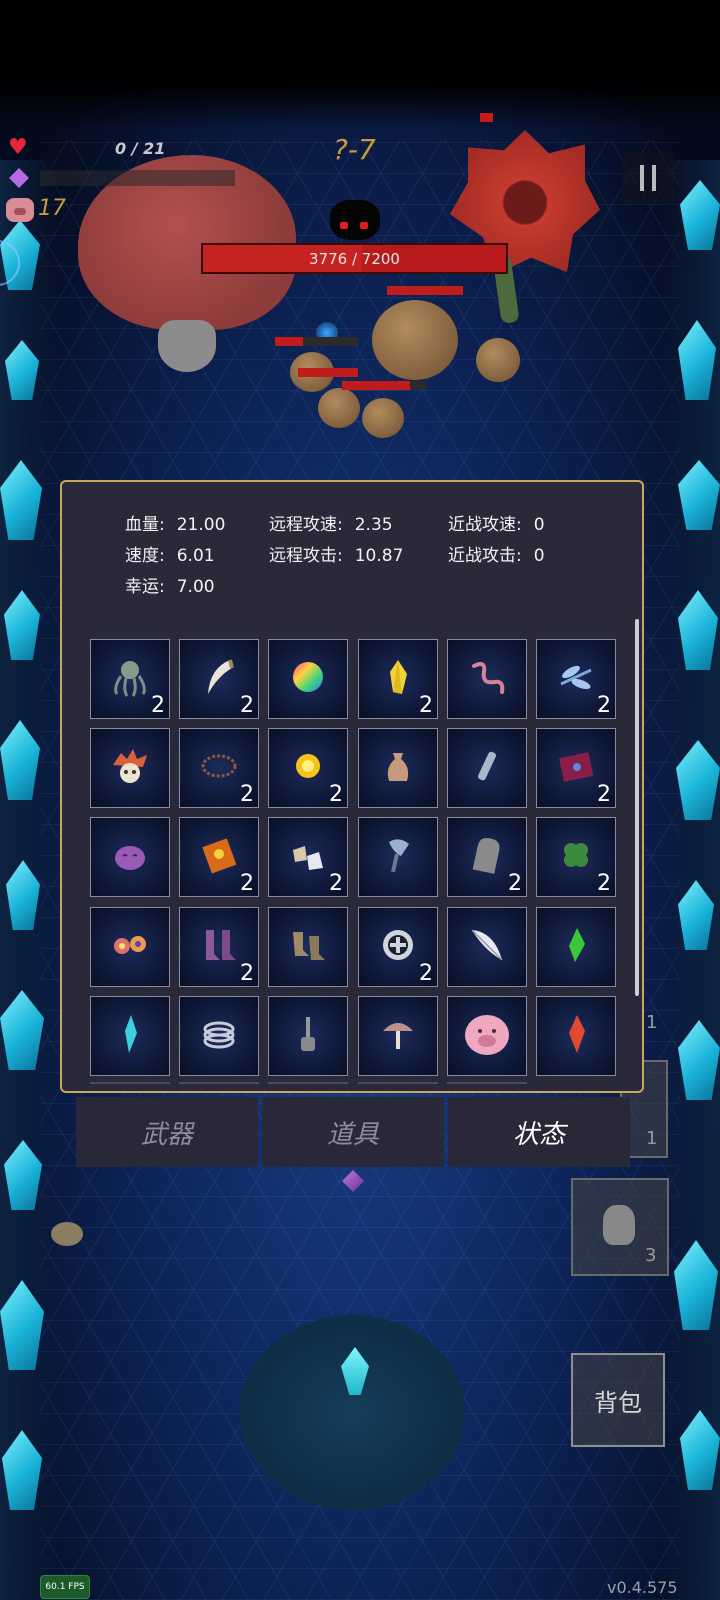 The width and height of the screenshot is (720, 1600). I want to click on red-crystal-icon, so click(576, 1036).